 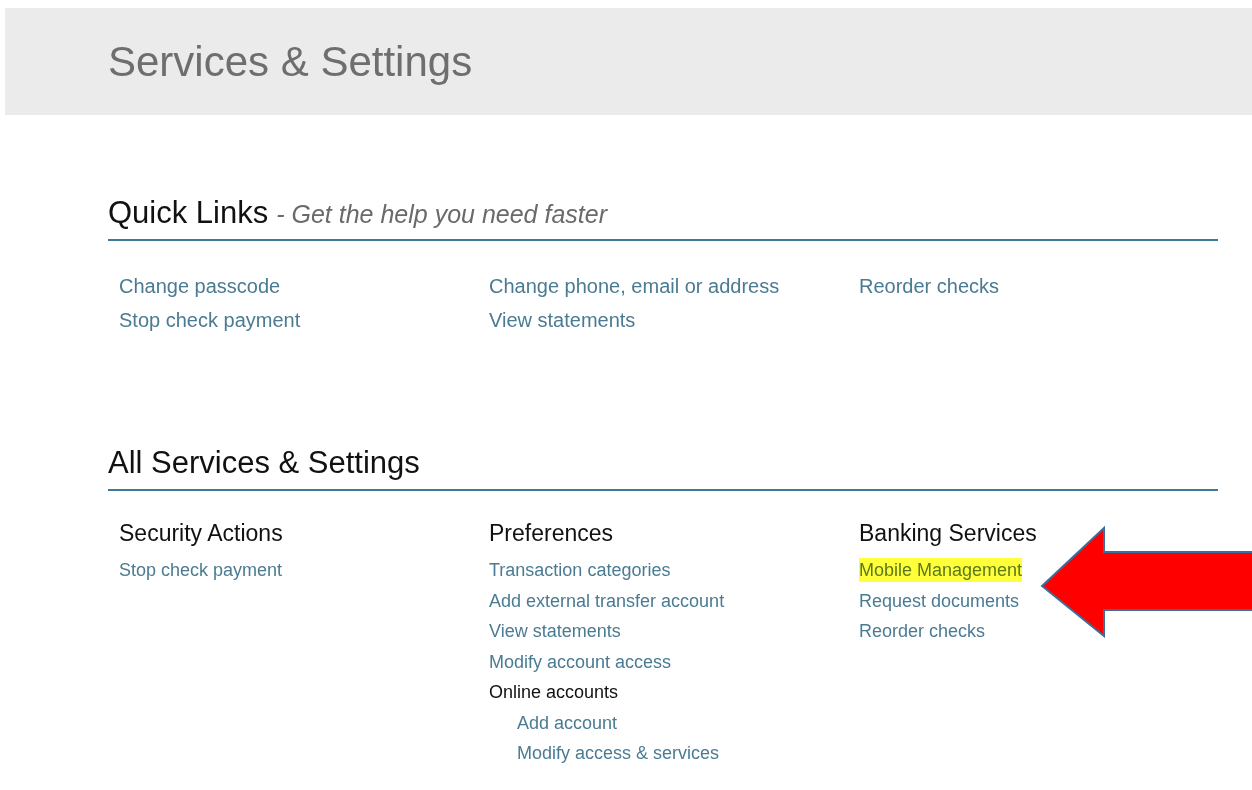 I want to click on page-title: Services & Settings, so click(x=290, y=61).